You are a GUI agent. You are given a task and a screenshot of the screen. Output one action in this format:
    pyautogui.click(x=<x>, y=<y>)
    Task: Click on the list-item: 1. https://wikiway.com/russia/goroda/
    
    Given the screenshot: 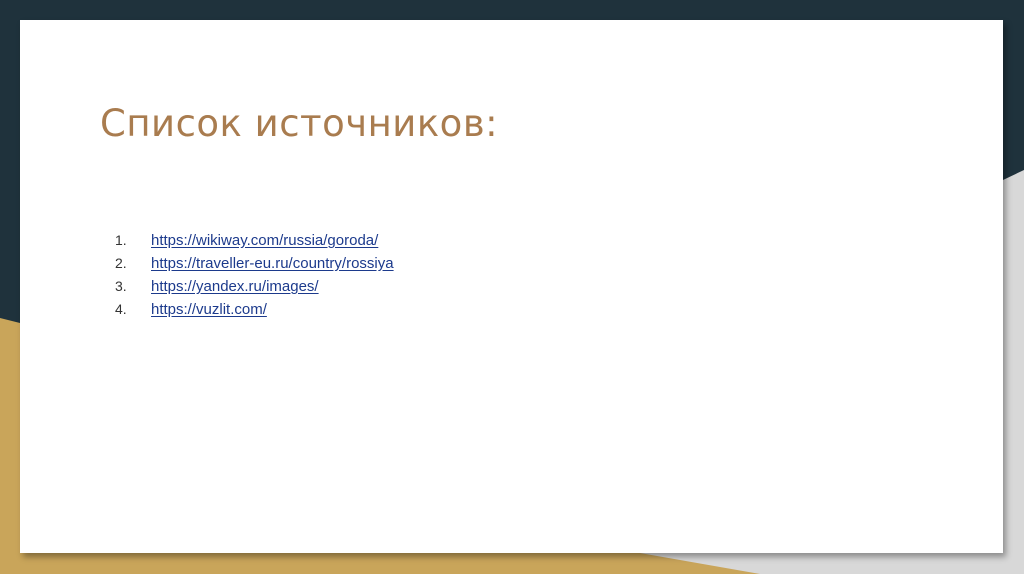 What is the action you would take?
    pyautogui.click(x=254, y=243)
    